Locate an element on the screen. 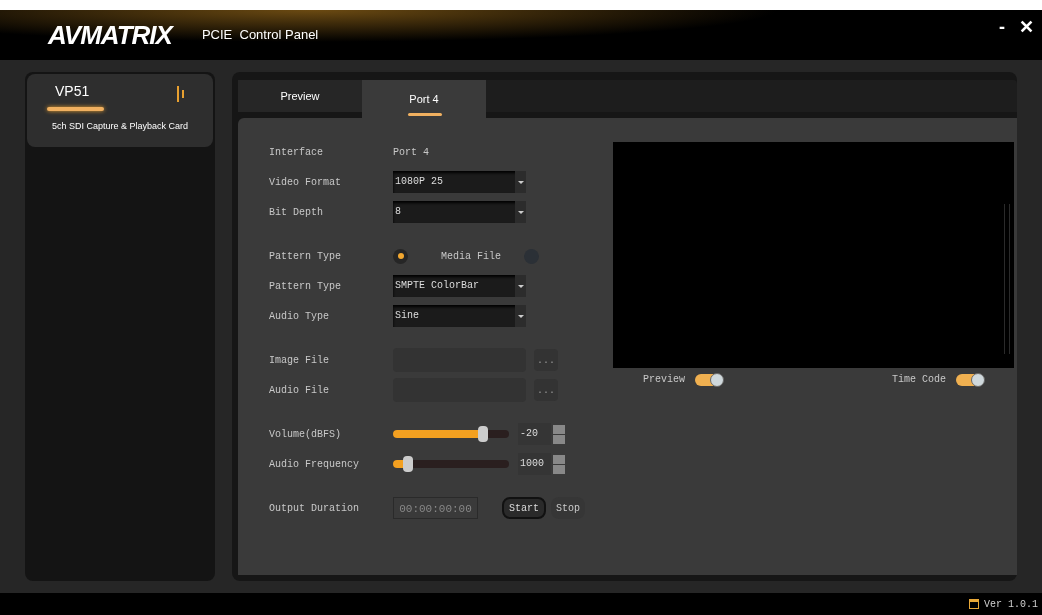 The image size is (1042, 615). field-label: Bit Depth is located at coordinates (296, 212).